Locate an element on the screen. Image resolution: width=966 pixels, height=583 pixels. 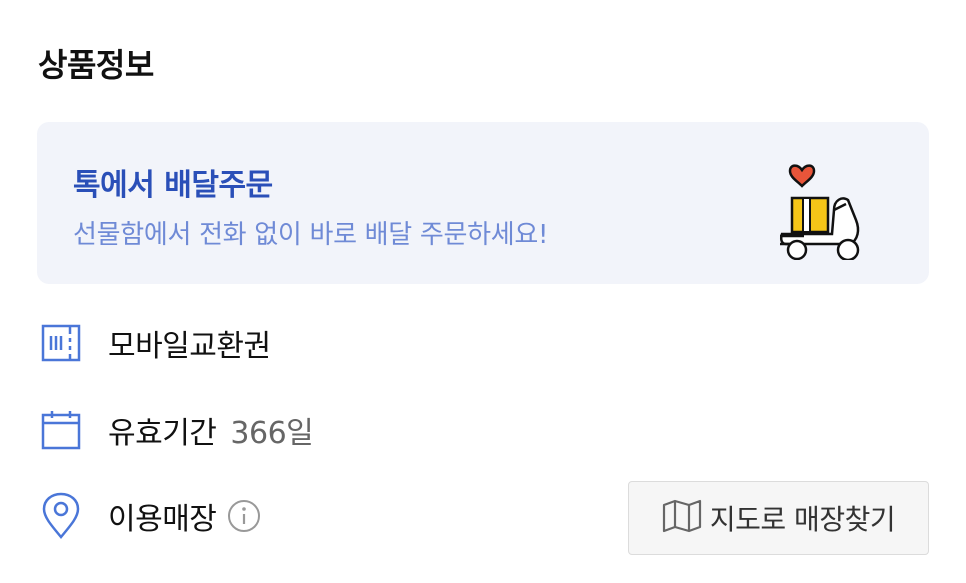
delivery-scooter-gift-icon is located at coordinates (819, 212).